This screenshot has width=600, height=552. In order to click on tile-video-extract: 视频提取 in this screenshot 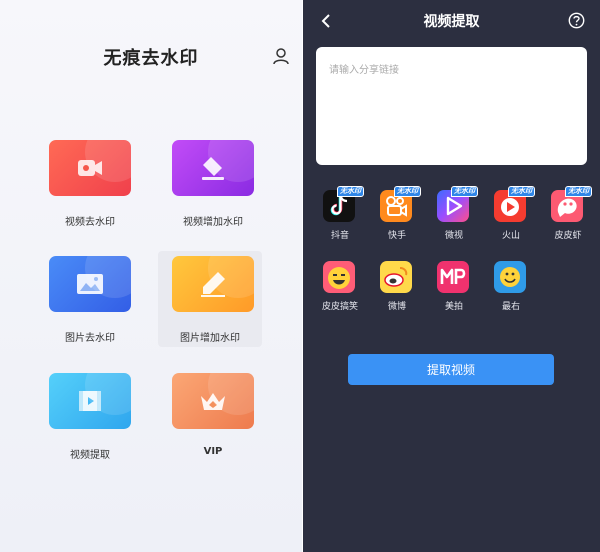, I will do `click(98, 414)`.